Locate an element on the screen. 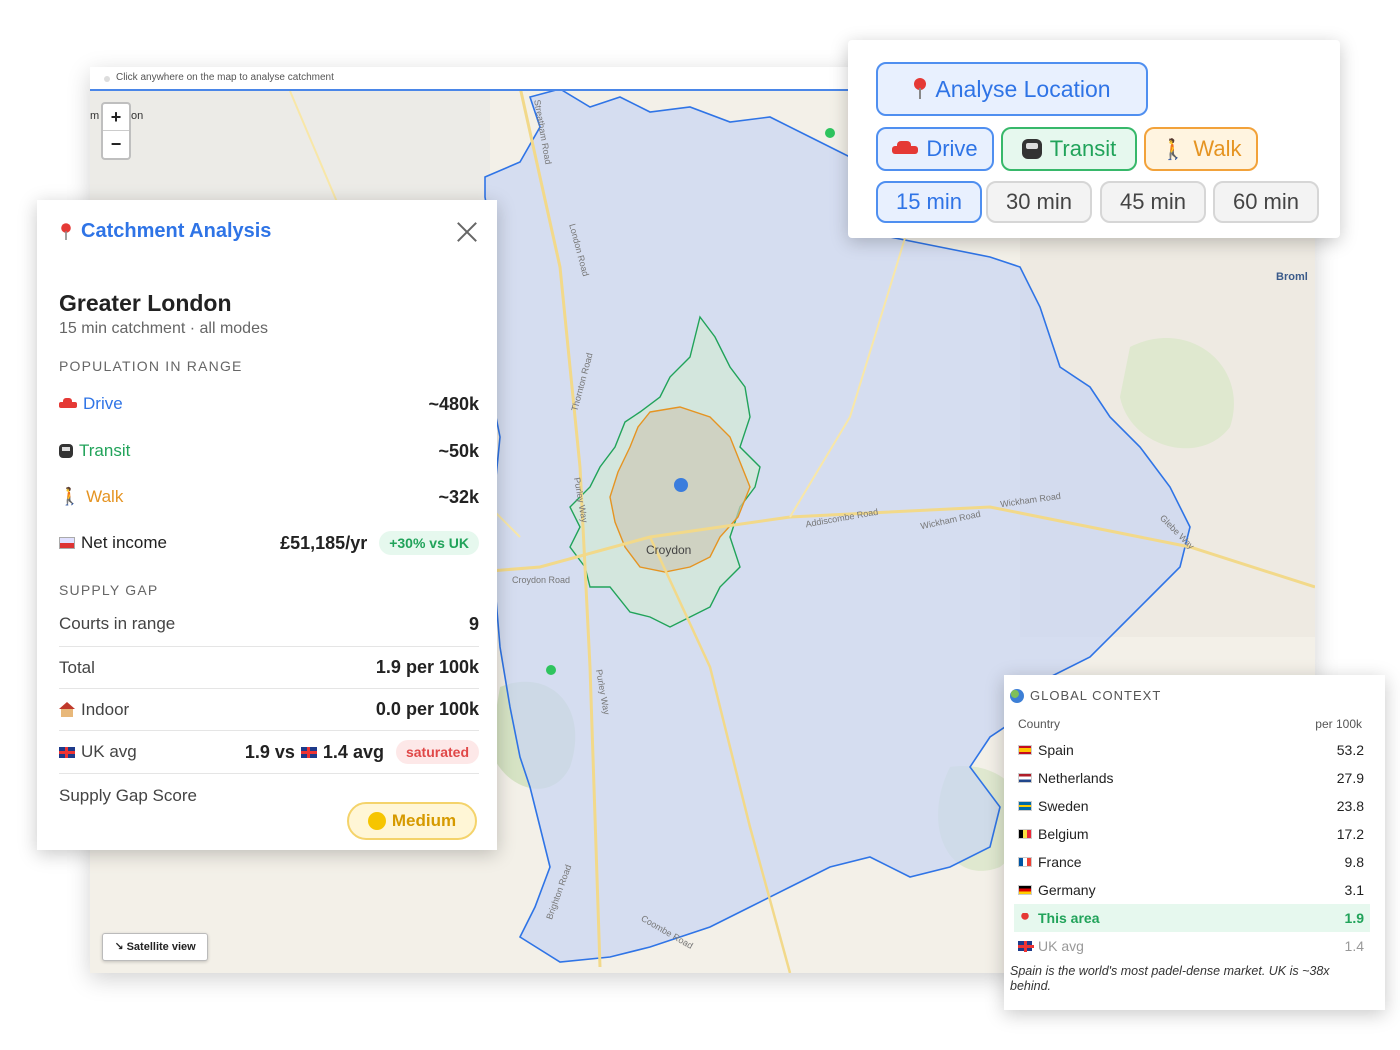  uk-avg-value-a: 1.9 vs is located at coordinates (269, 751).